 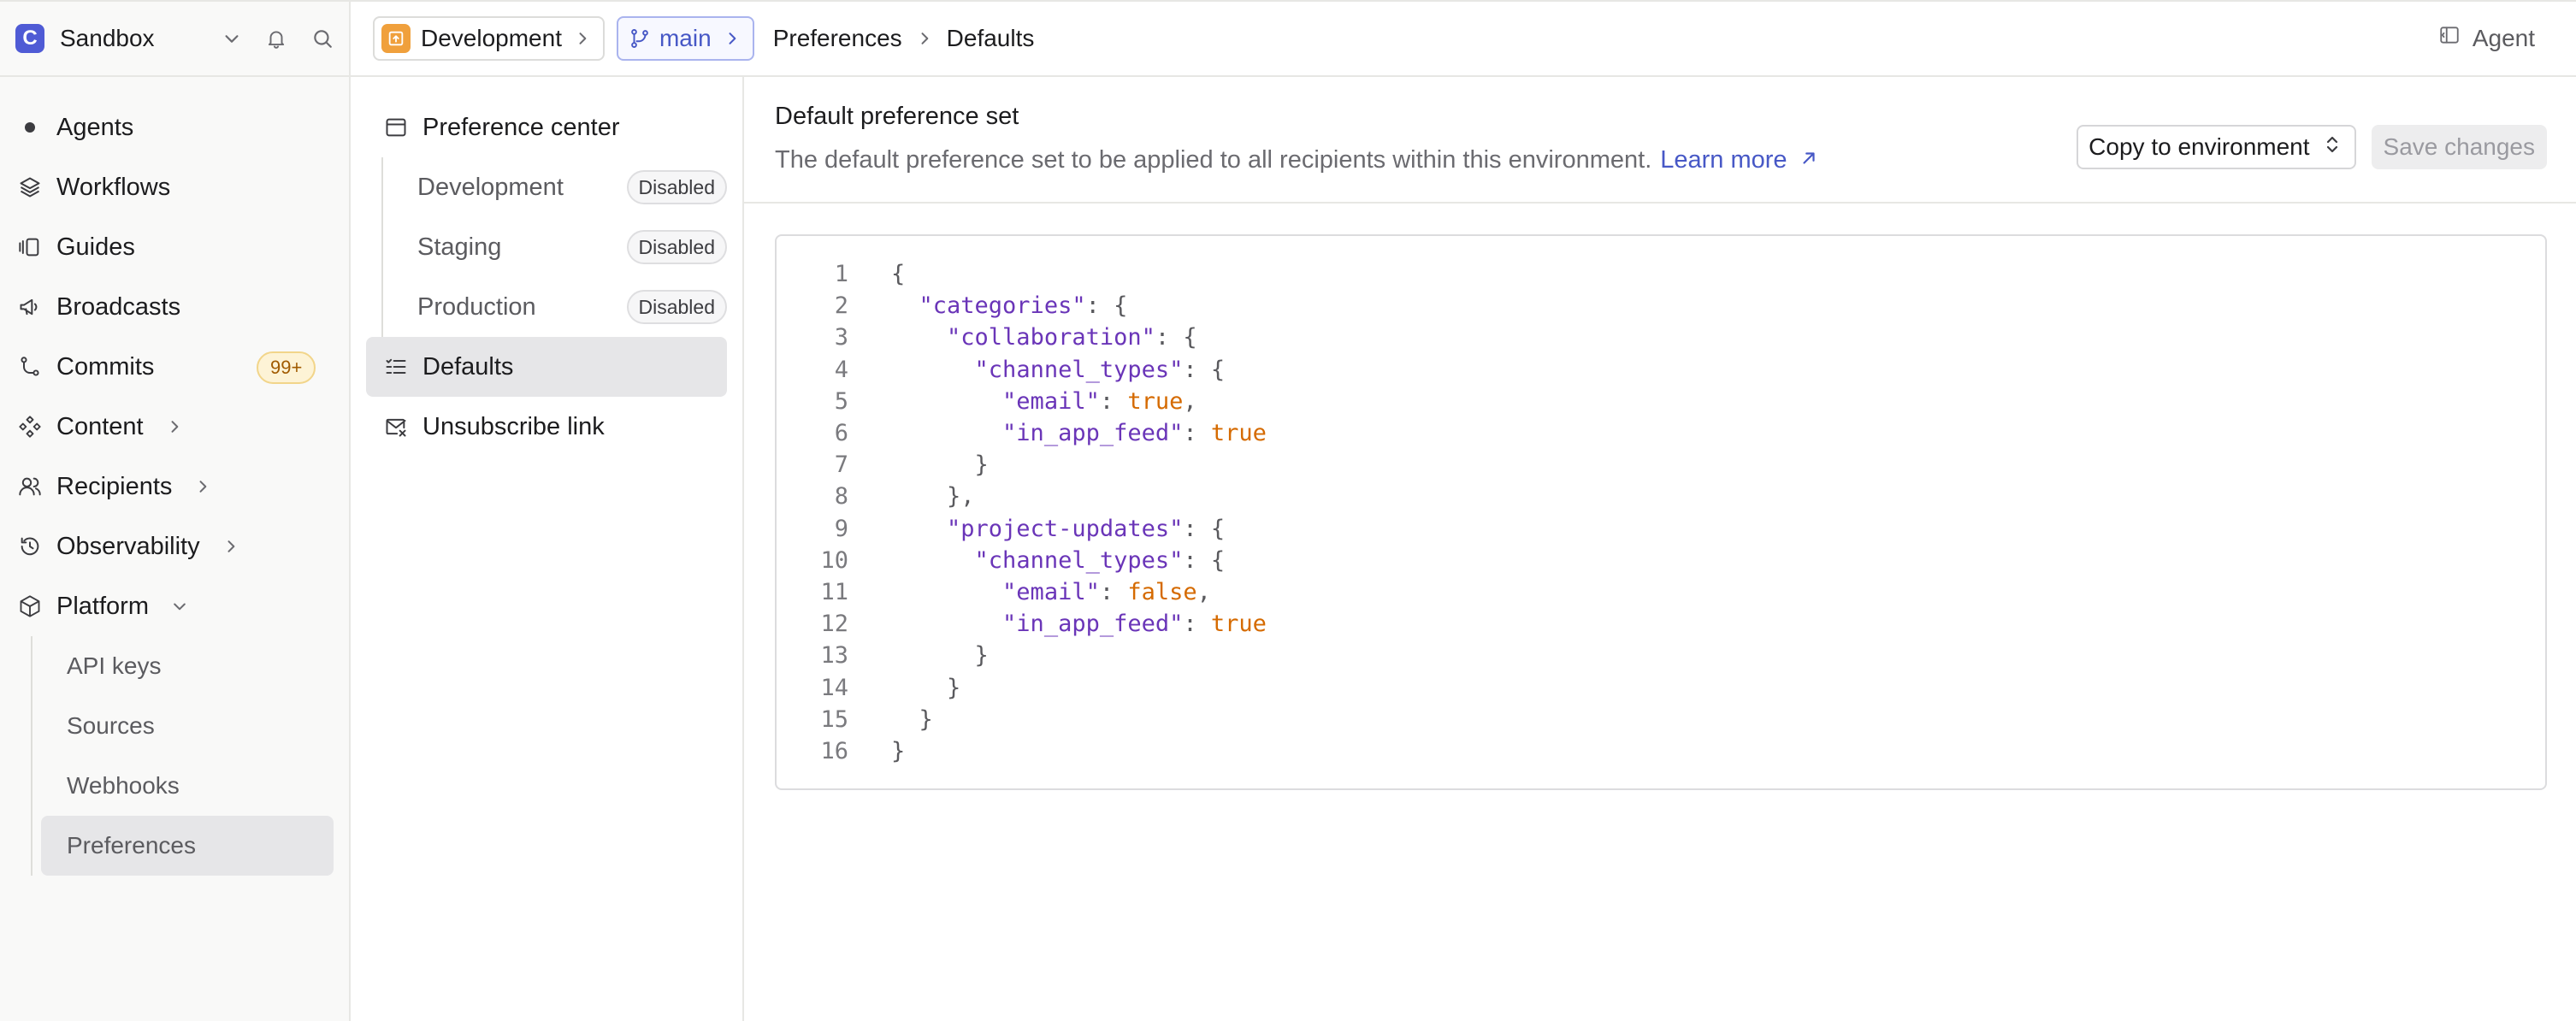 I want to click on nav-item-workflows: Workflows, so click(x=174, y=187).